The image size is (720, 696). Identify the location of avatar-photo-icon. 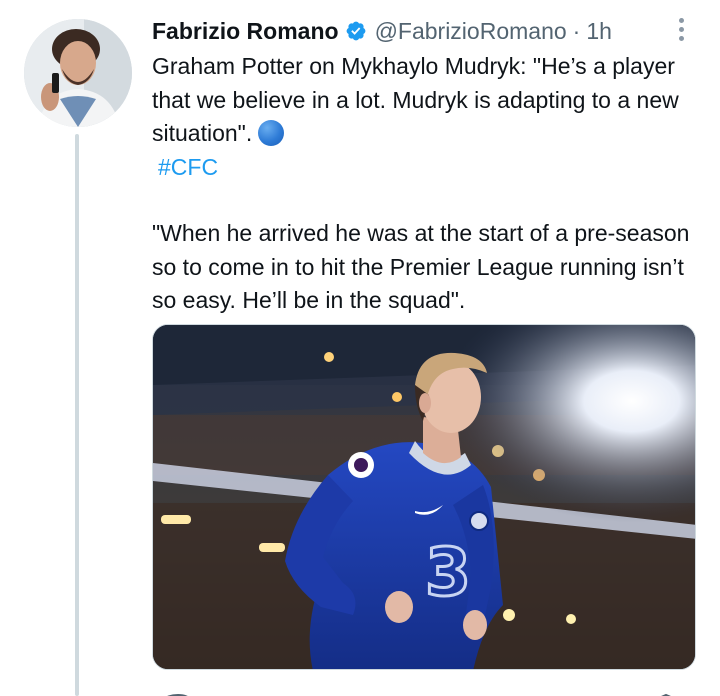
(78, 73).